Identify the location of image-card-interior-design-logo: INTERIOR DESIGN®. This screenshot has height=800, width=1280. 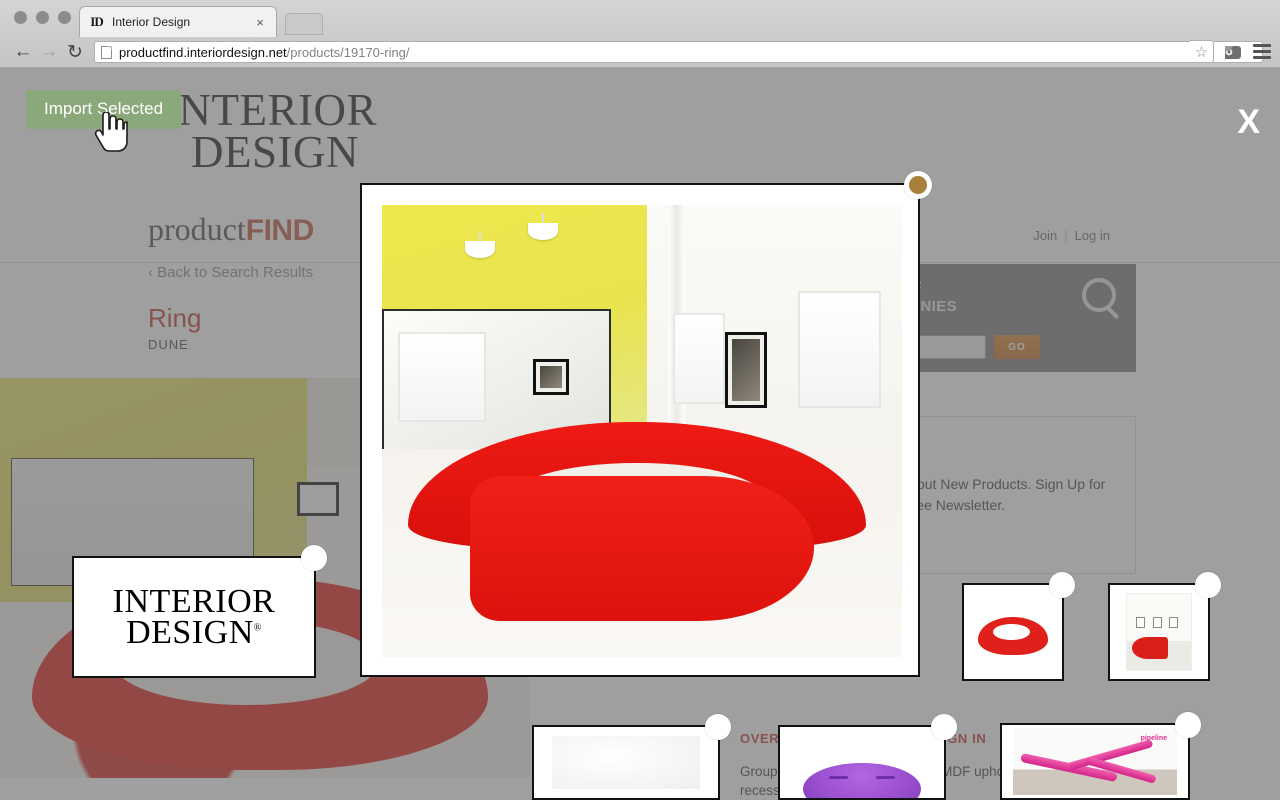
(199, 611).